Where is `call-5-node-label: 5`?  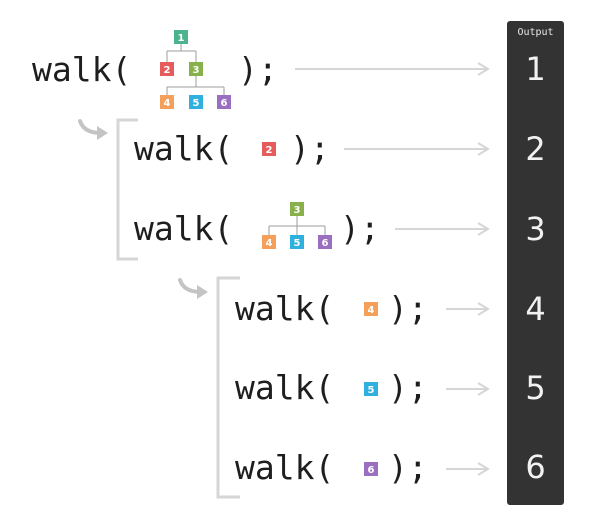
call-5-node-label: 5 is located at coordinates (371, 390).